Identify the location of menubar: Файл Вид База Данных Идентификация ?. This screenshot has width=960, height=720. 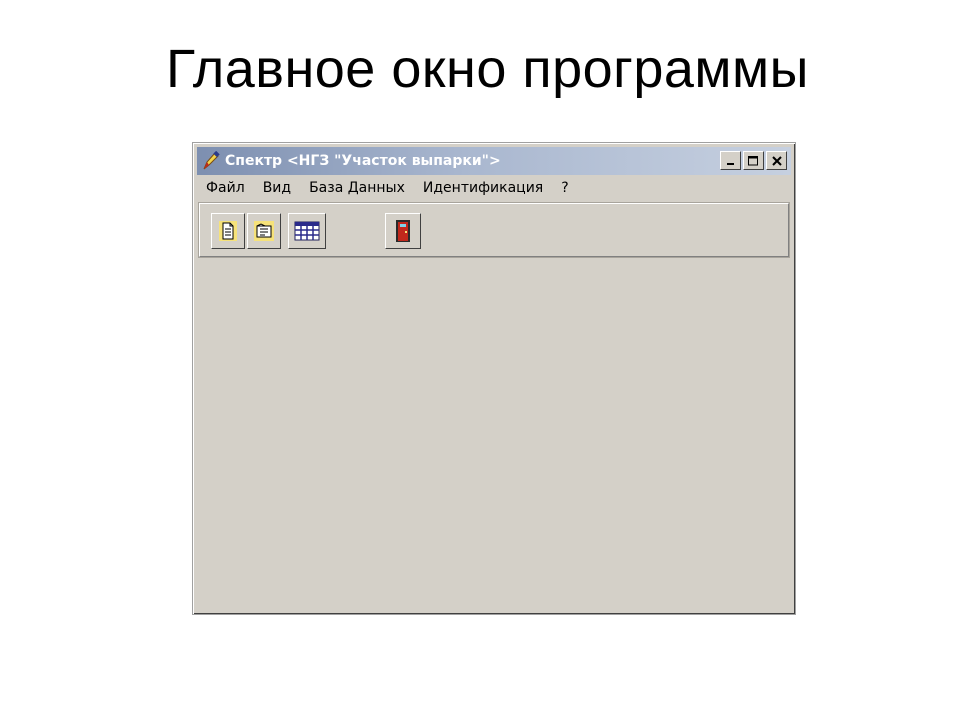
(387, 188).